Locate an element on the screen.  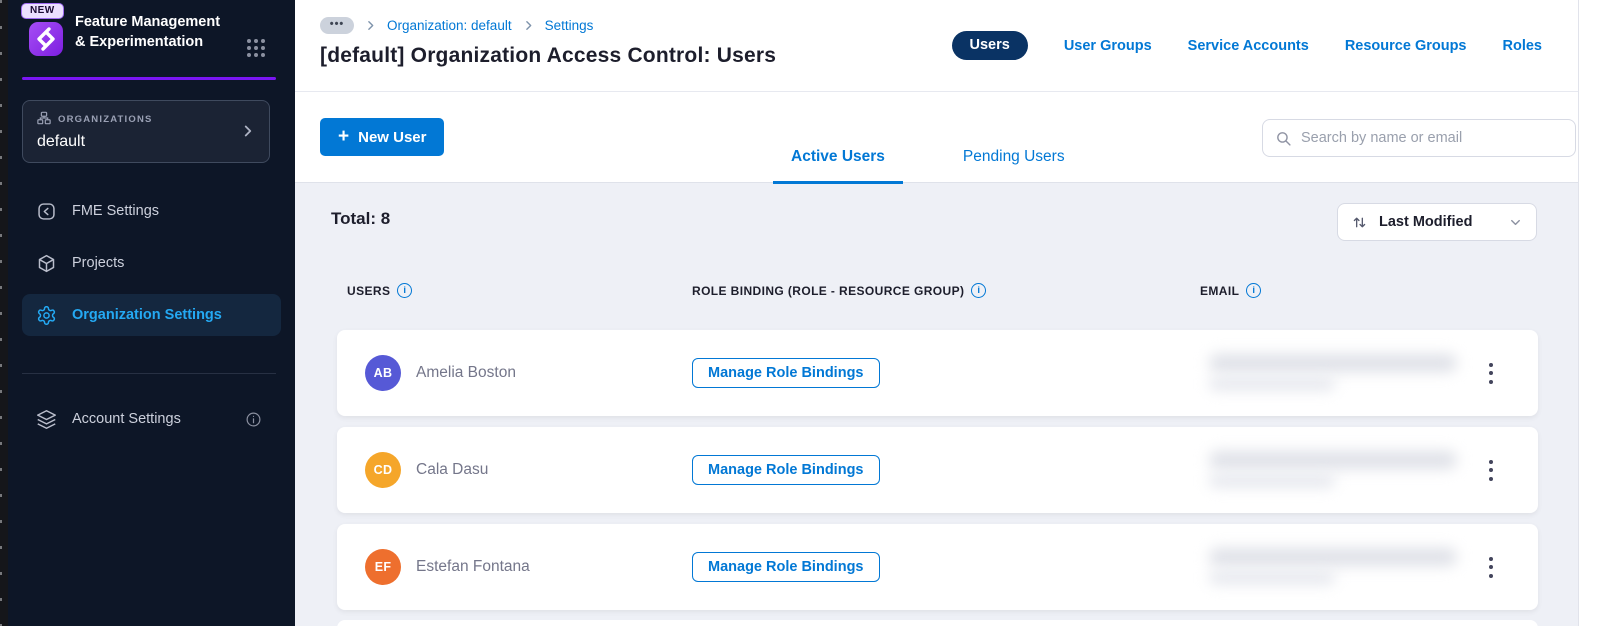
organizations-label: ORGANIZATIONS is located at coordinates (105, 119).